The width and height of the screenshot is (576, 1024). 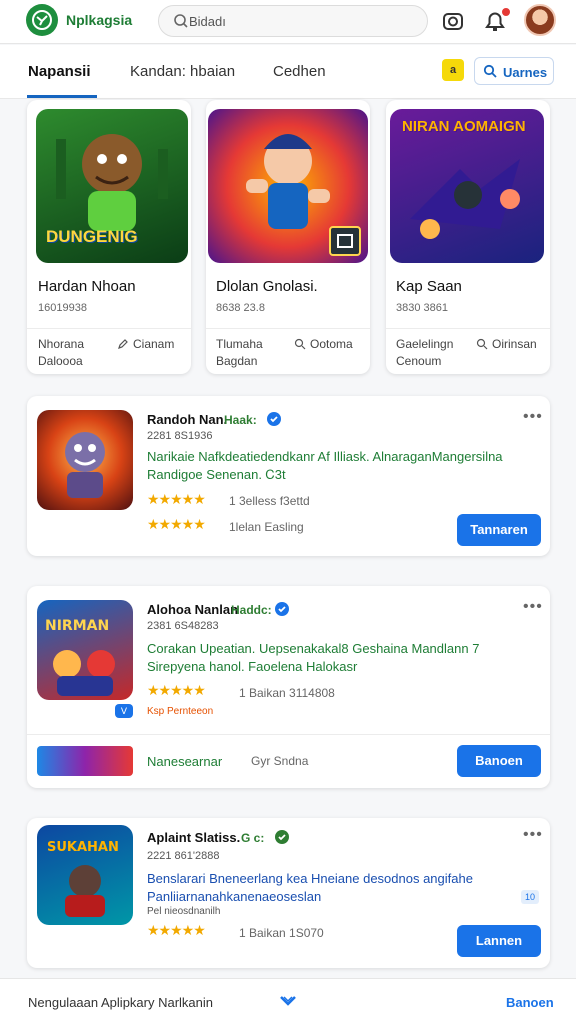 I want to click on manage-button: Uarnes, so click(x=514, y=71).